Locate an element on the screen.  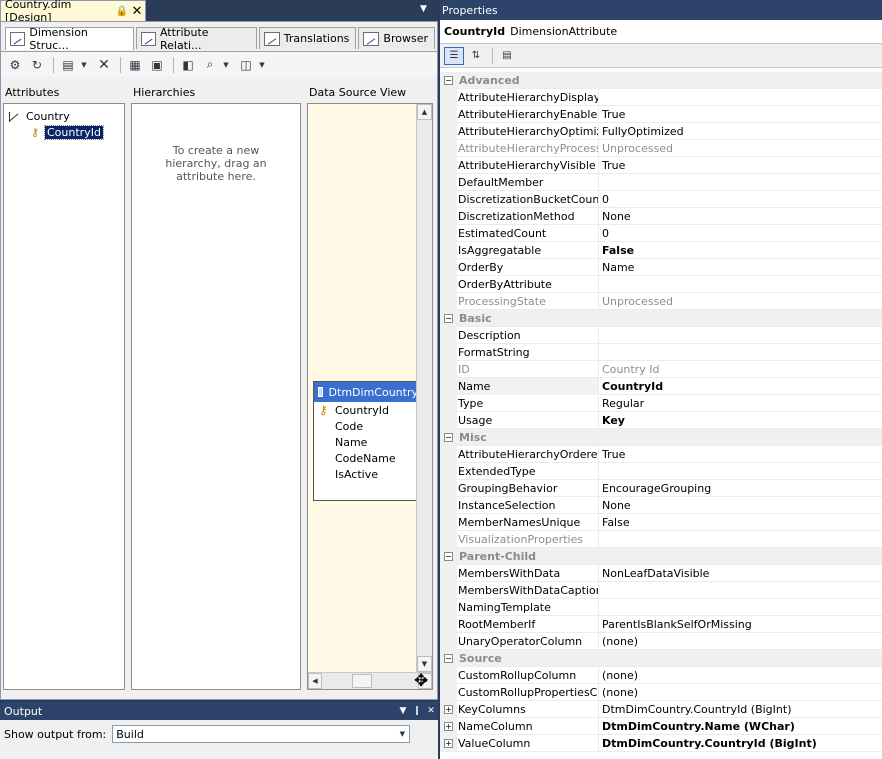
scroll-up-icon: ▲ is located at coordinates (424, 112).